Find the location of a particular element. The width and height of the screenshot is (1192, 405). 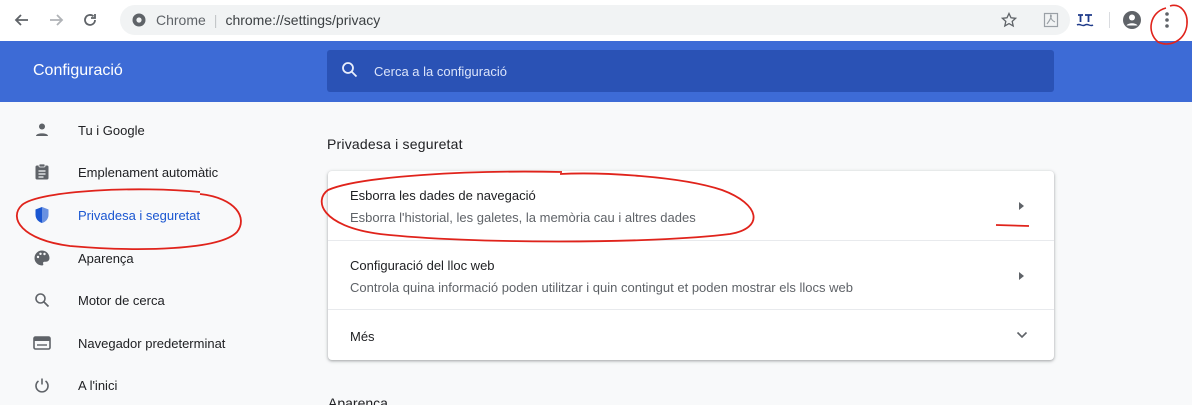

star-icon is located at coordinates (1009, 20).